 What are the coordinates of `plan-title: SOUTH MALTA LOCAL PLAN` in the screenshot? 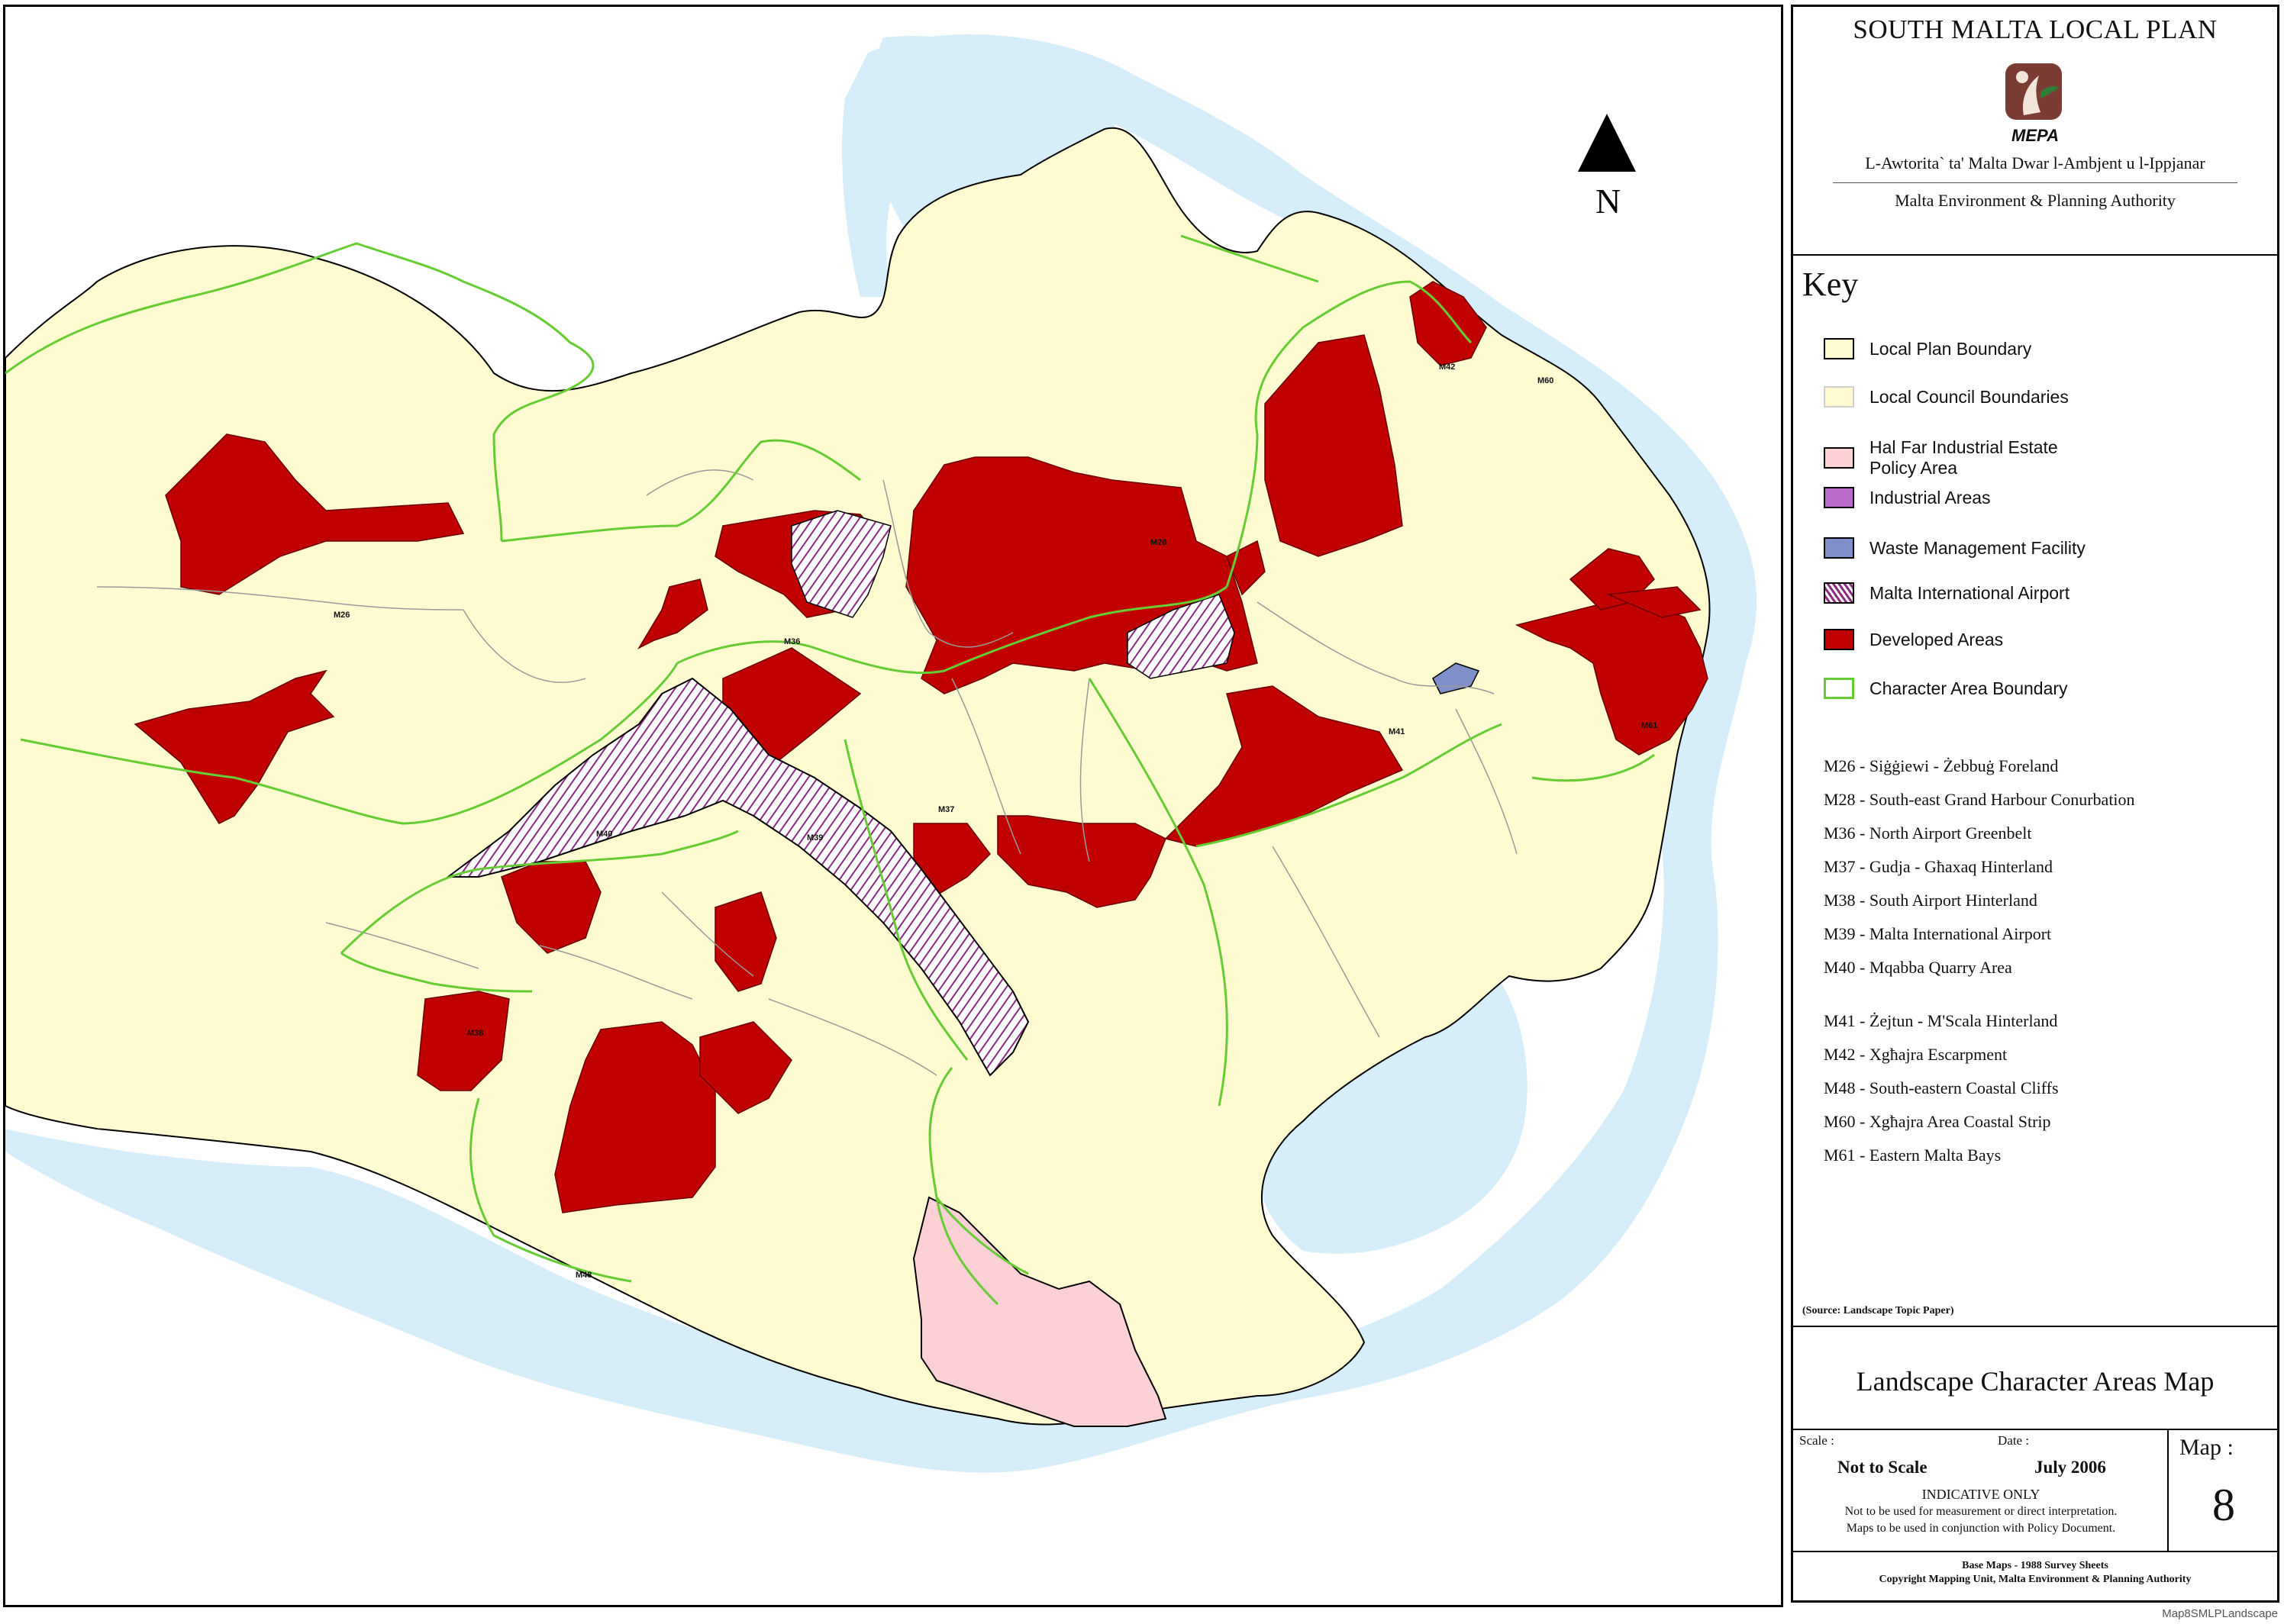 It's located at (2035, 29).